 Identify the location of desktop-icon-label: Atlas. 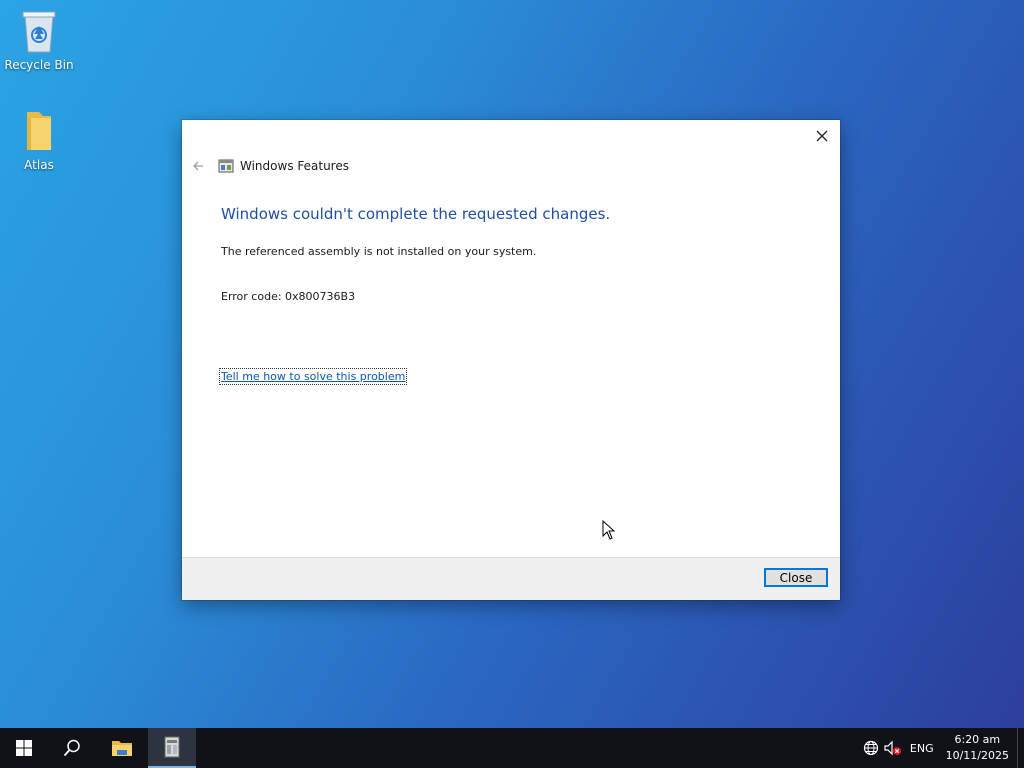
(39, 165).